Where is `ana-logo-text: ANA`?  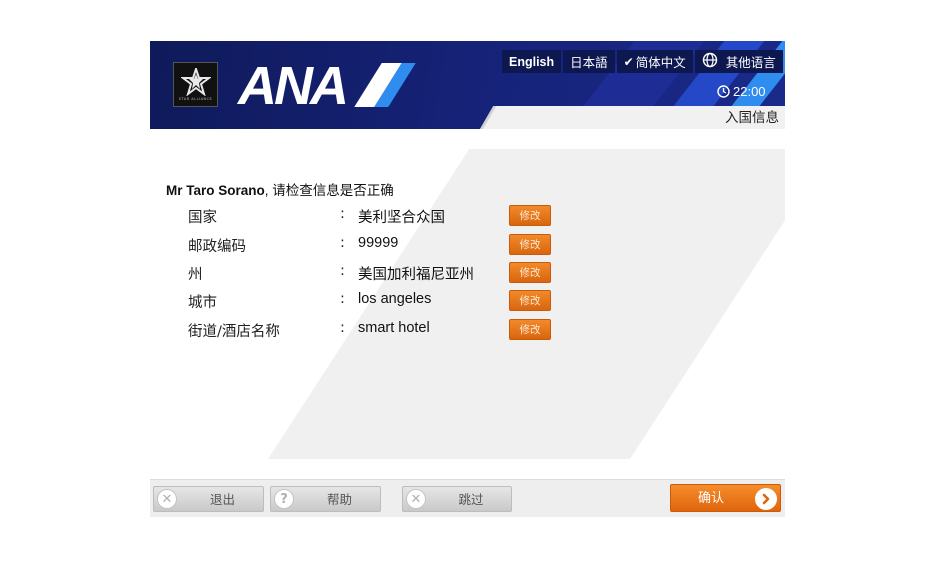
ana-logo-text: ANA is located at coordinates (293, 86).